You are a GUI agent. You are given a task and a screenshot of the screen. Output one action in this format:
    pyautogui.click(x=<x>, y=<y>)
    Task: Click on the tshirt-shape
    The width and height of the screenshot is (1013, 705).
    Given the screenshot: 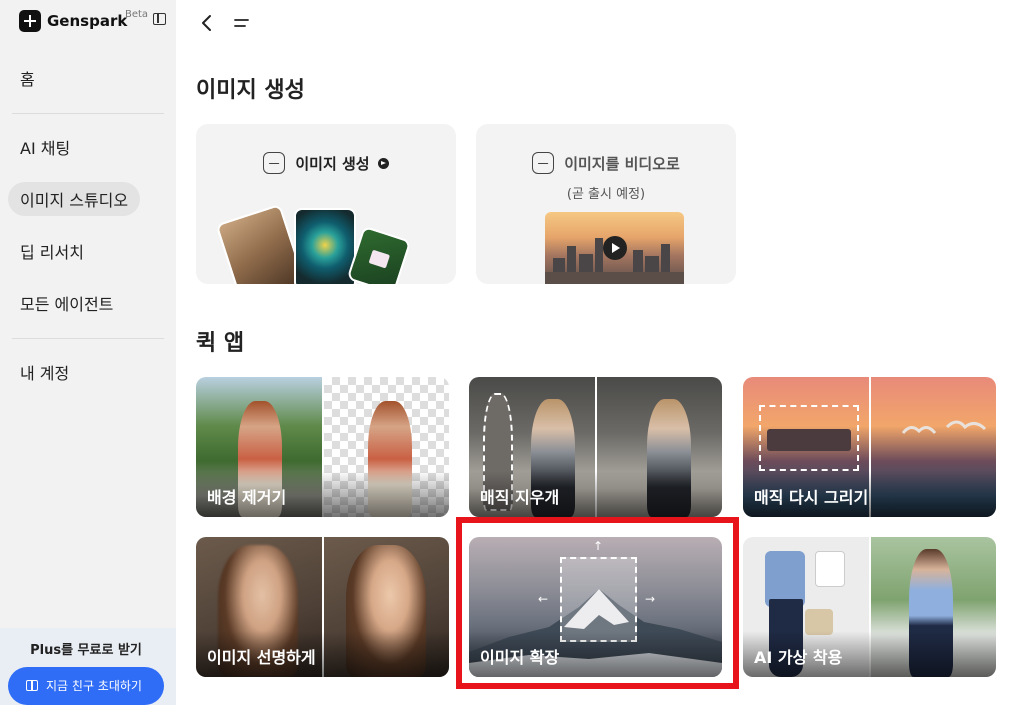 What is the action you would take?
    pyautogui.click(x=830, y=569)
    